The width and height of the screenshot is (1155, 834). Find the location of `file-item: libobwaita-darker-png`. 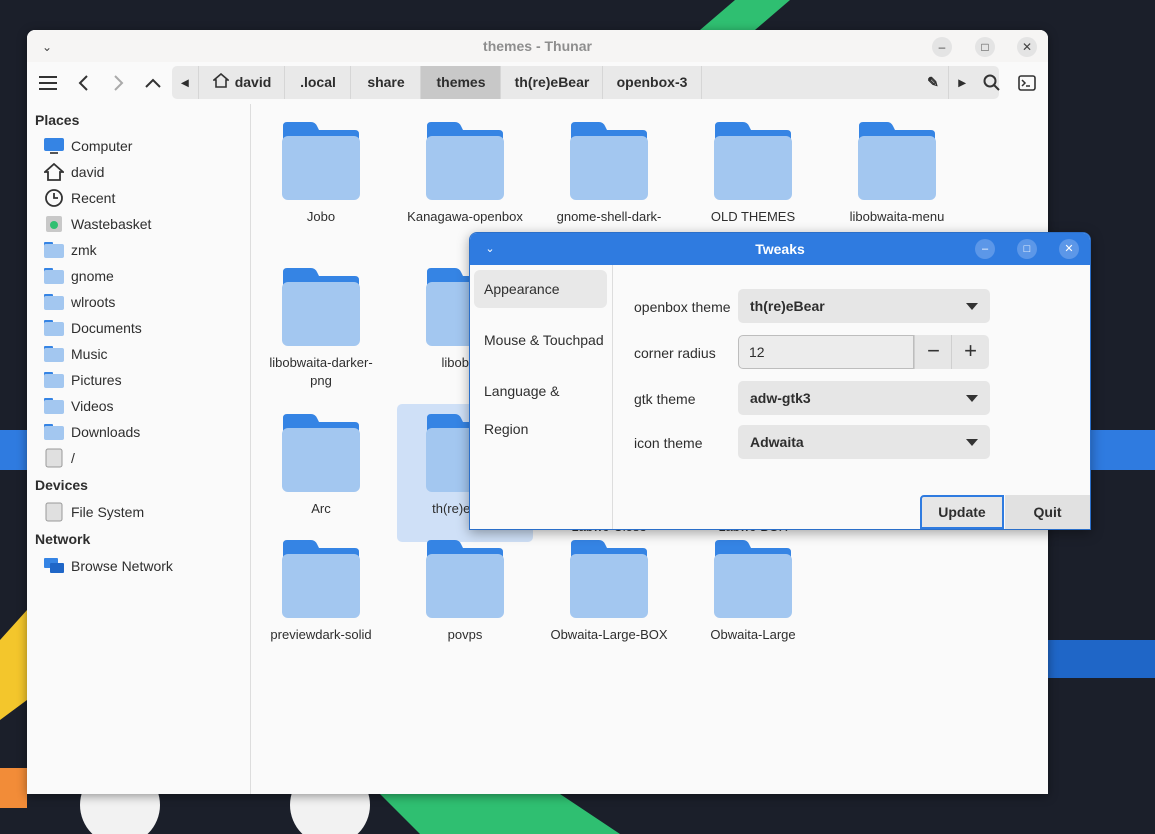

file-item: libobwaita-darker-png is located at coordinates (321, 328).